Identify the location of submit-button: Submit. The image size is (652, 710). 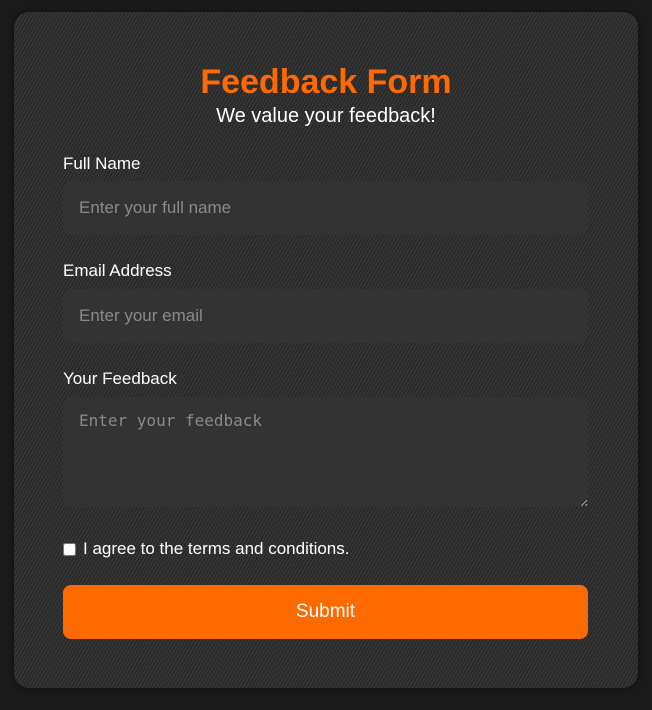
(325, 612).